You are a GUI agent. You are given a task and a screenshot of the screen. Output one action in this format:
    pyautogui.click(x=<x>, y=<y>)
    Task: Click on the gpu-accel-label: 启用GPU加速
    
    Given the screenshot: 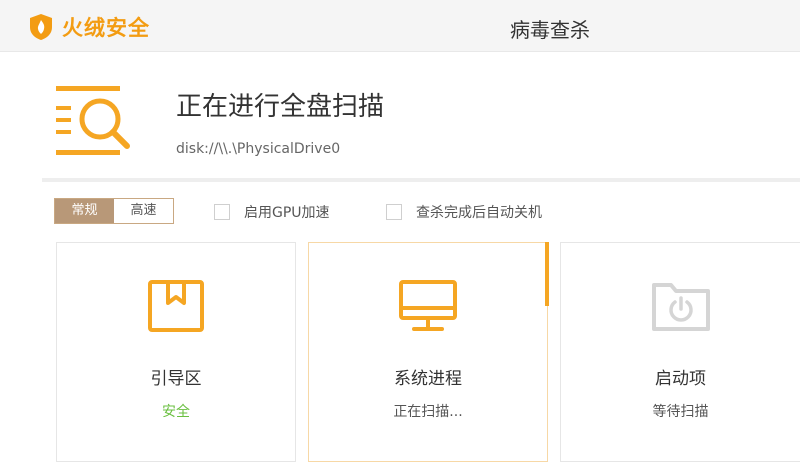 What is the action you would take?
    pyautogui.click(x=287, y=213)
    